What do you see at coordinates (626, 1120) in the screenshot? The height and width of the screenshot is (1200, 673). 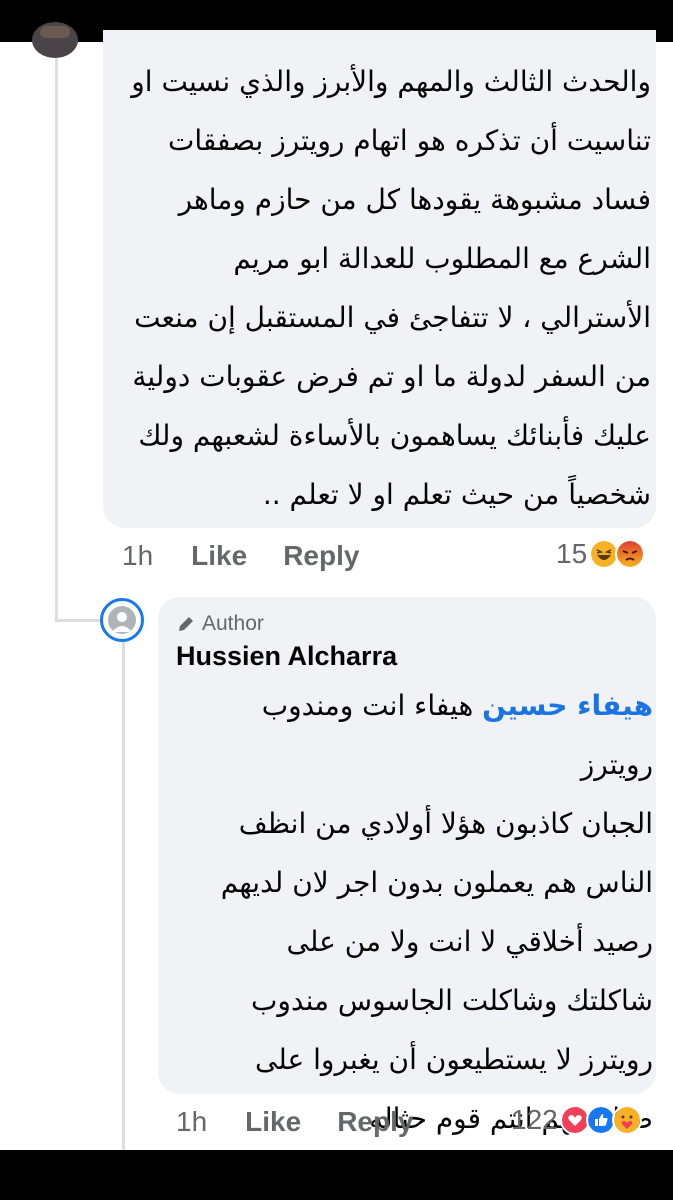 I see `care-icon` at bounding box center [626, 1120].